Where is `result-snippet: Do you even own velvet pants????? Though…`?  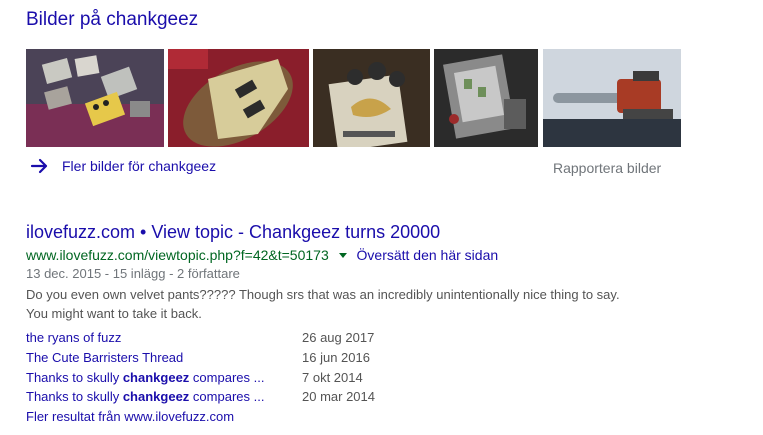 result-snippet: Do you even own velvet pants????? Though… is located at coordinates (376, 304).